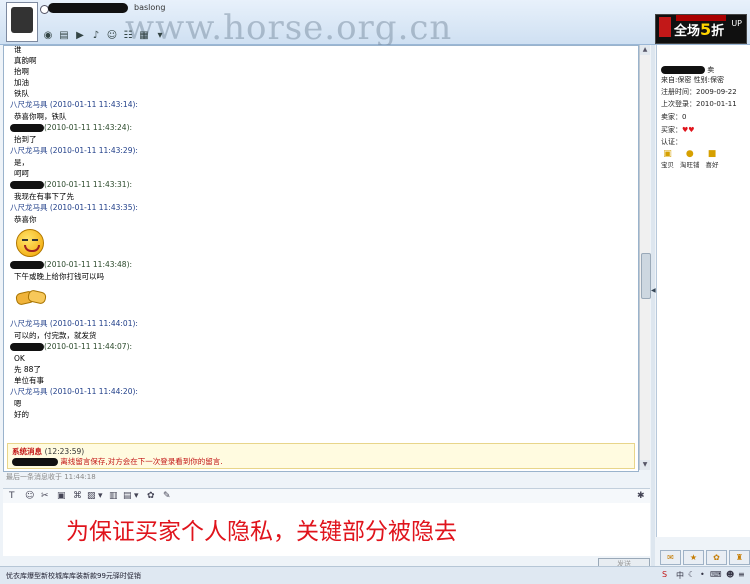 The width and height of the screenshot is (750, 584). What do you see at coordinates (646, 276) in the screenshot?
I see `scroll-thumb` at bounding box center [646, 276].